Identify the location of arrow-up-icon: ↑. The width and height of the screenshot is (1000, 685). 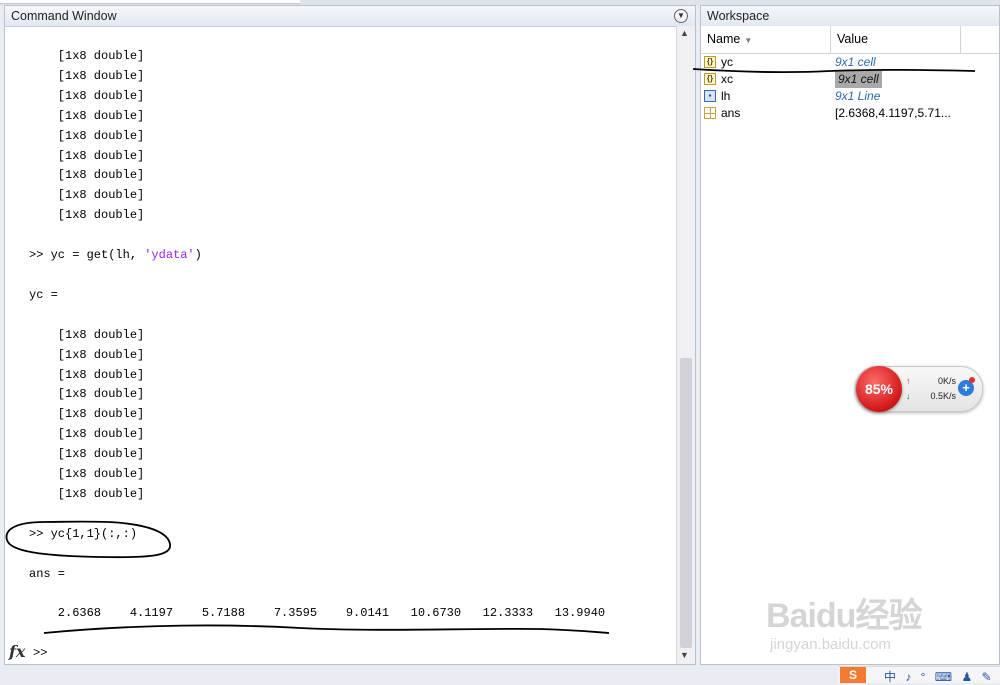
(908, 381).